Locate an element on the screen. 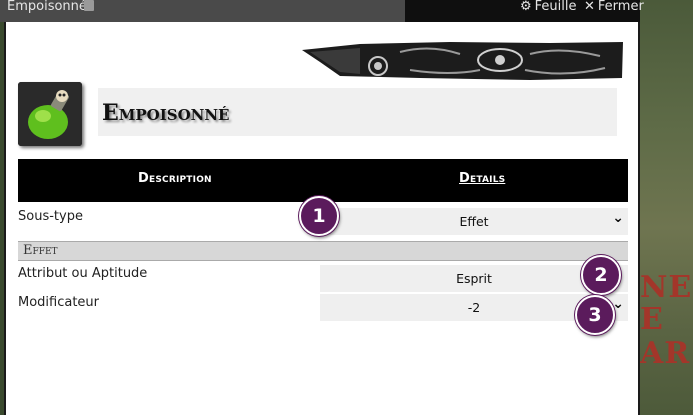 This screenshot has height=415, width=693. background-text-3: AR is located at coordinates (665, 353).